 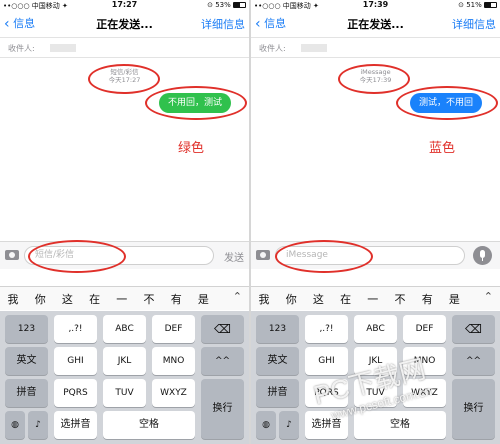 I want to click on status-bar: ••○○○ 中国移动 ✦ 17:39 ⊙ 51%, so click(x=375, y=5).